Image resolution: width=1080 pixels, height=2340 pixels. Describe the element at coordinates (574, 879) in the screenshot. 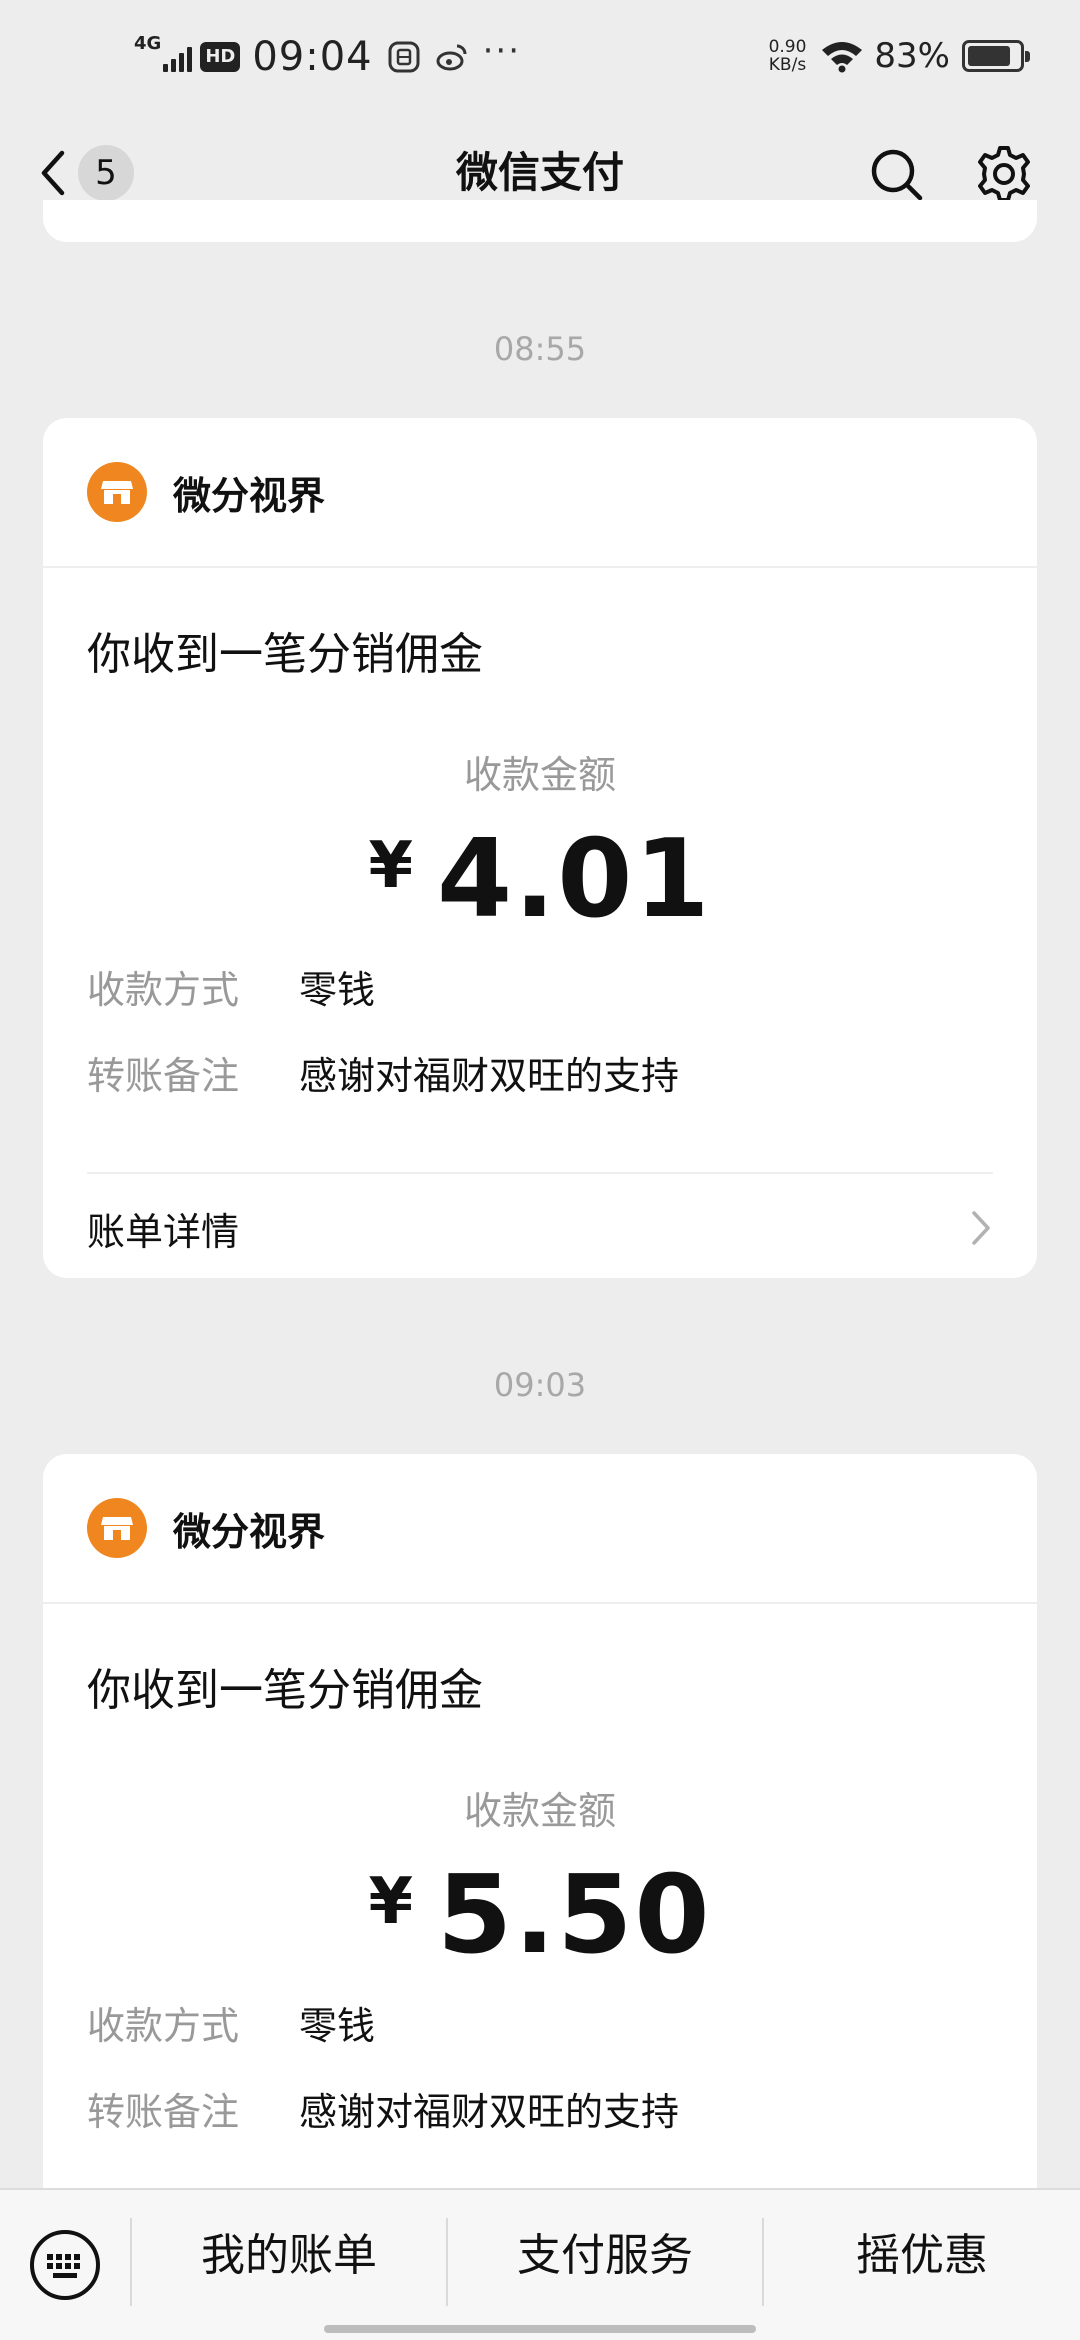

I see `amount-value: 4.01` at that location.